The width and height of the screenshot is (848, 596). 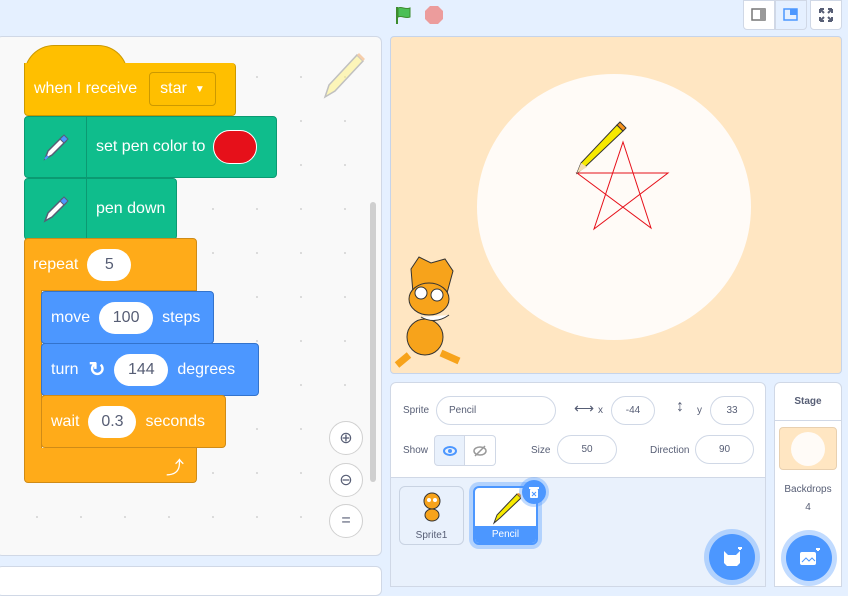 I want to click on stage-thumbnail, so click(x=808, y=448).